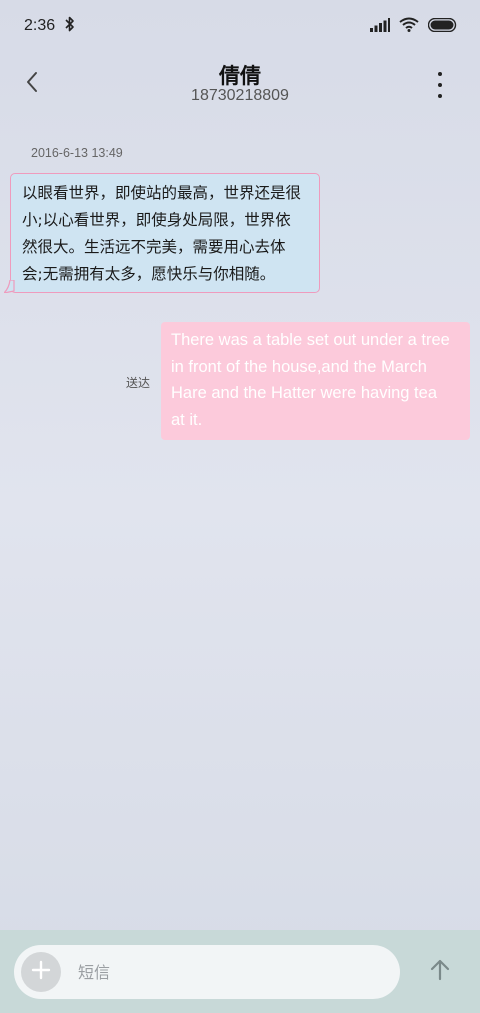  I want to click on status-time: 2:36, so click(40, 25).